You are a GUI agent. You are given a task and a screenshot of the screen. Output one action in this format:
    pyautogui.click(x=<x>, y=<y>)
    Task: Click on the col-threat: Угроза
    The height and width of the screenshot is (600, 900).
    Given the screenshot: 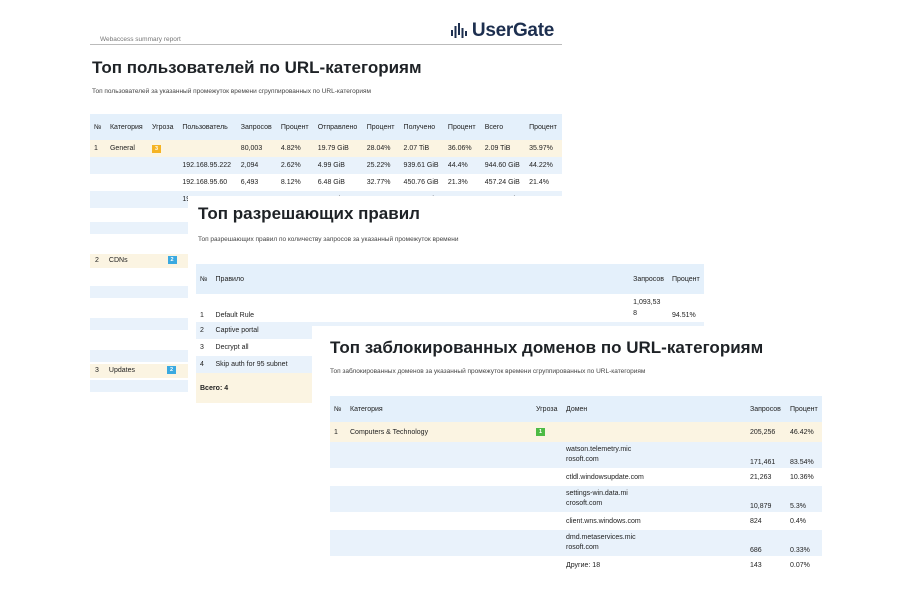 What is the action you would take?
    pyautogui.click(x=547, y=409)
    